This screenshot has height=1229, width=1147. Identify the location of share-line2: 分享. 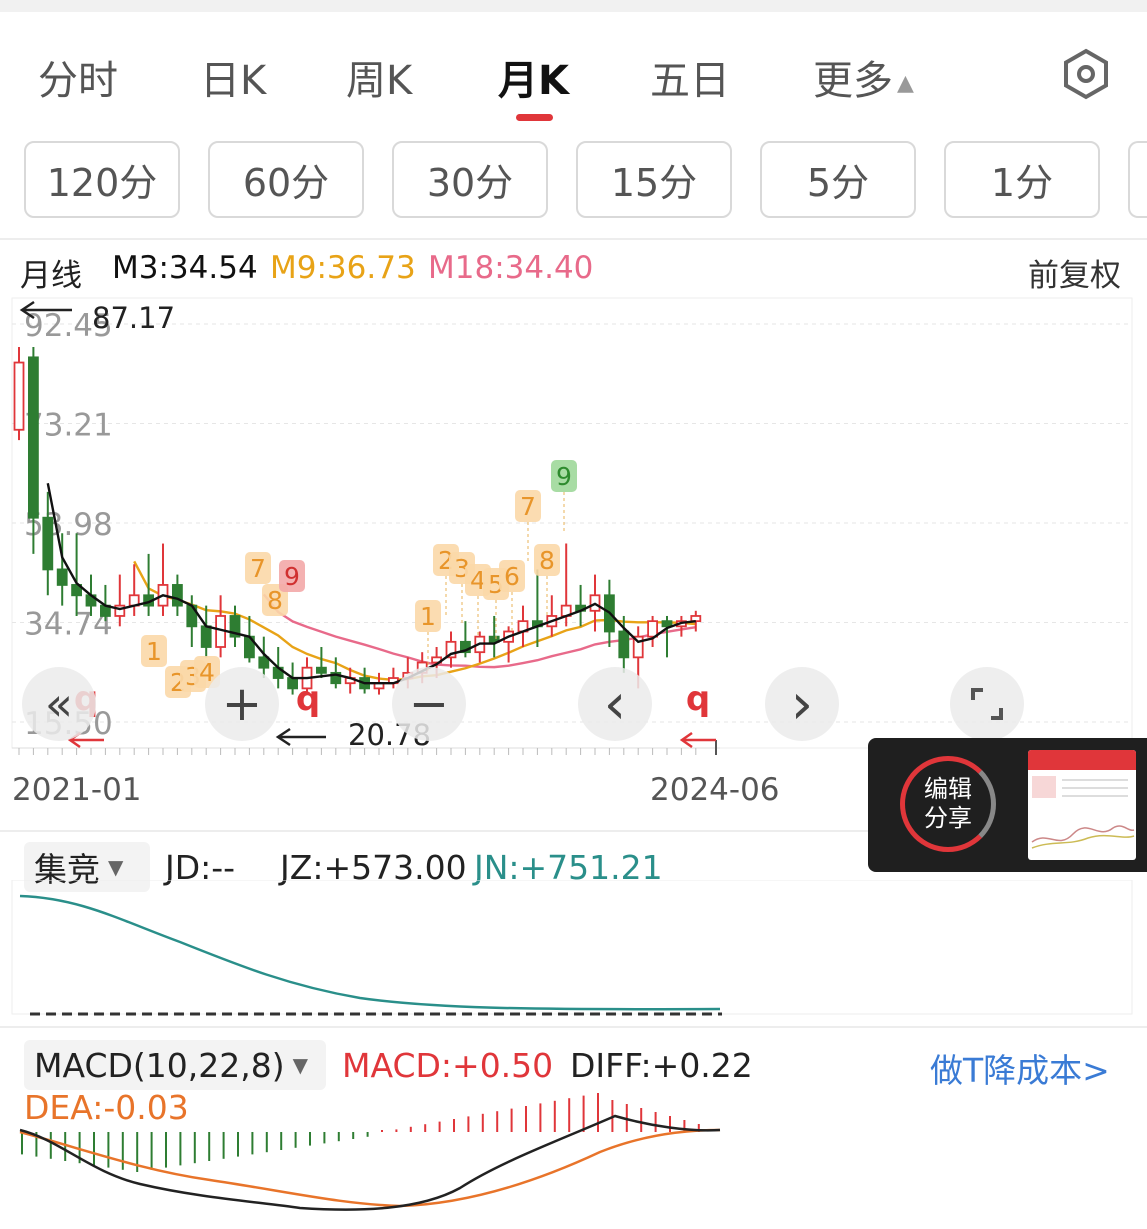
(948, 818).